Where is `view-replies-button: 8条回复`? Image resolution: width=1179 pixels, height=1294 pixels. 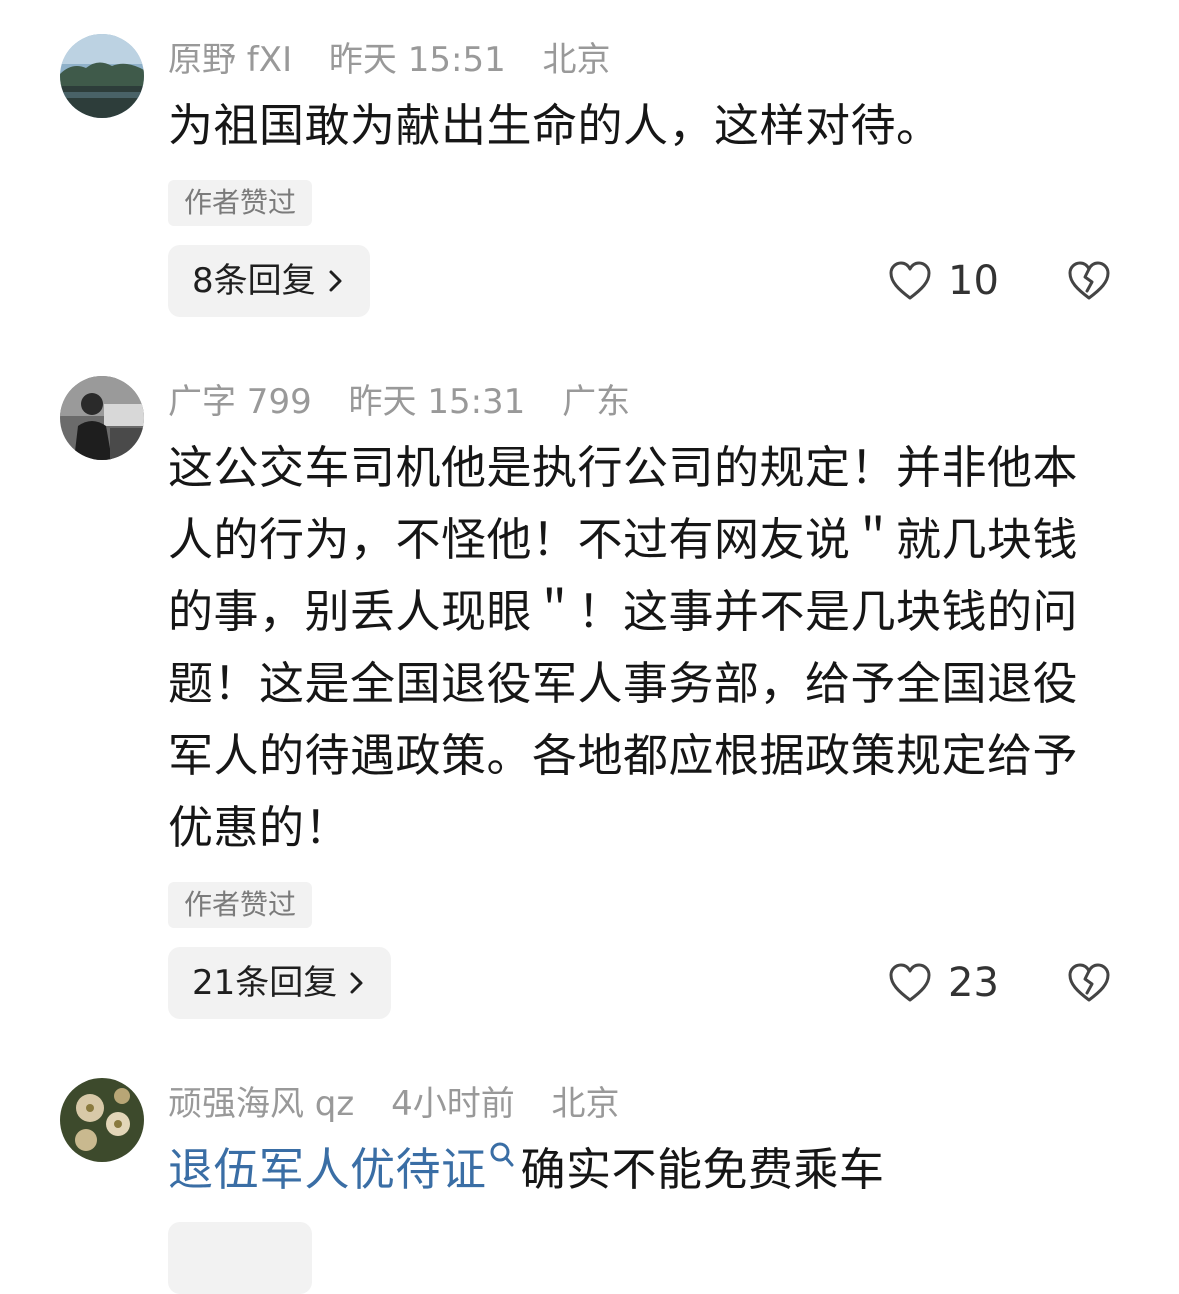
view-replies-button: 8条回复 is located at coordinates (269, 281).